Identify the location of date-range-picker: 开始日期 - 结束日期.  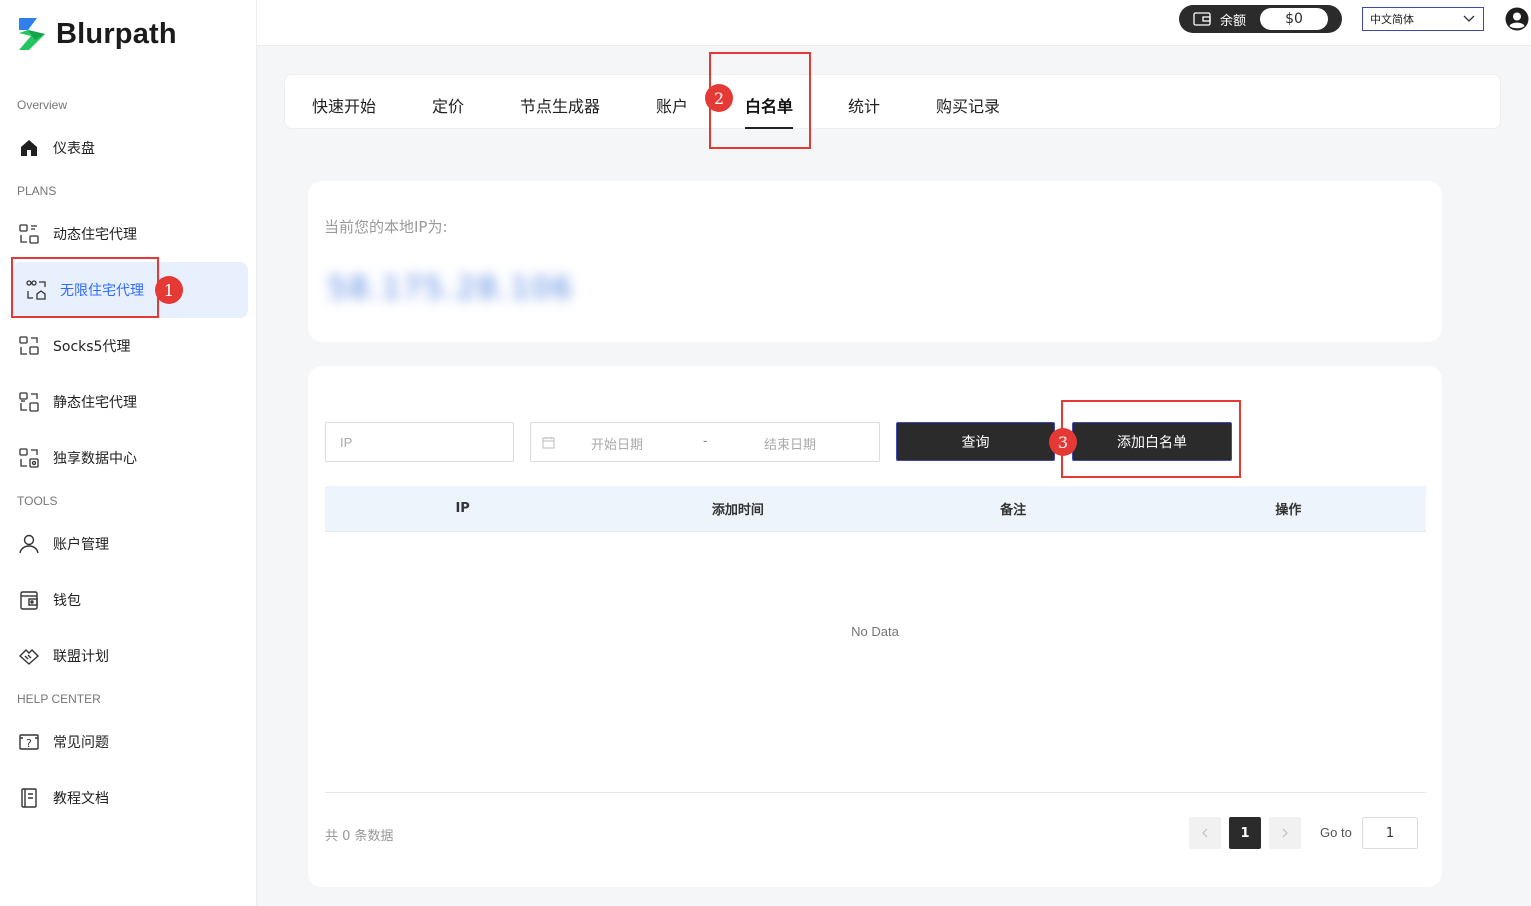
(705, 442).